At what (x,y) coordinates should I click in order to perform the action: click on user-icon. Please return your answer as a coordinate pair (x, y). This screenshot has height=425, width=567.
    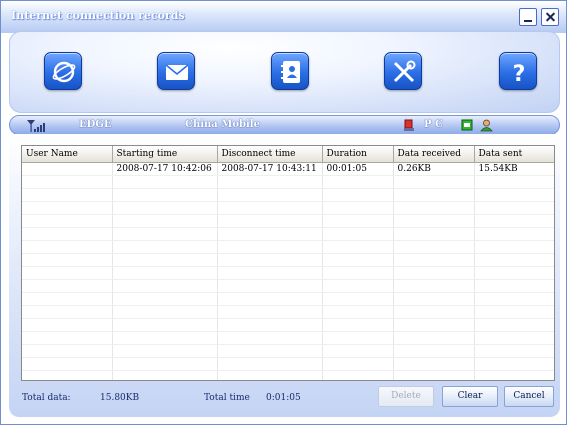
    Looking at the image, I should click on (486, 127).